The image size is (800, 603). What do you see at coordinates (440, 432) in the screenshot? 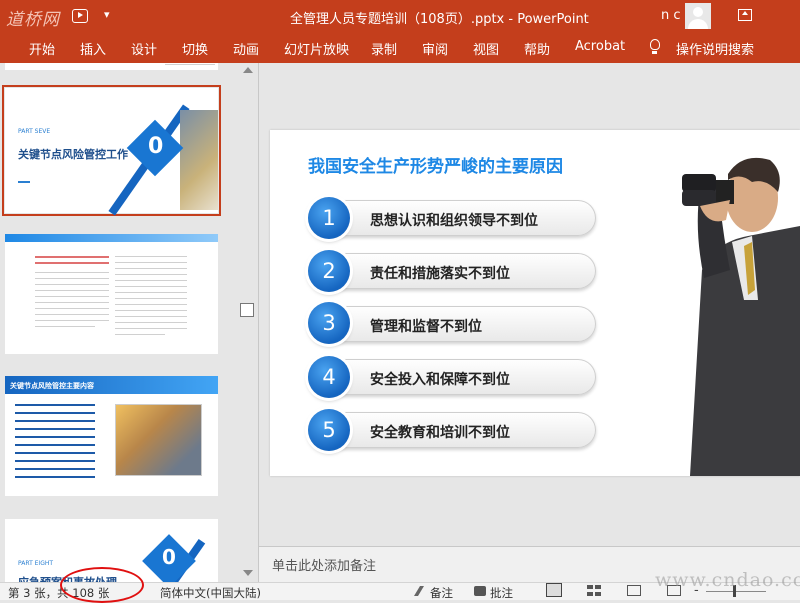
I see `reason-text: 安全教育和培训不到位` at bounding box center [440, 432].